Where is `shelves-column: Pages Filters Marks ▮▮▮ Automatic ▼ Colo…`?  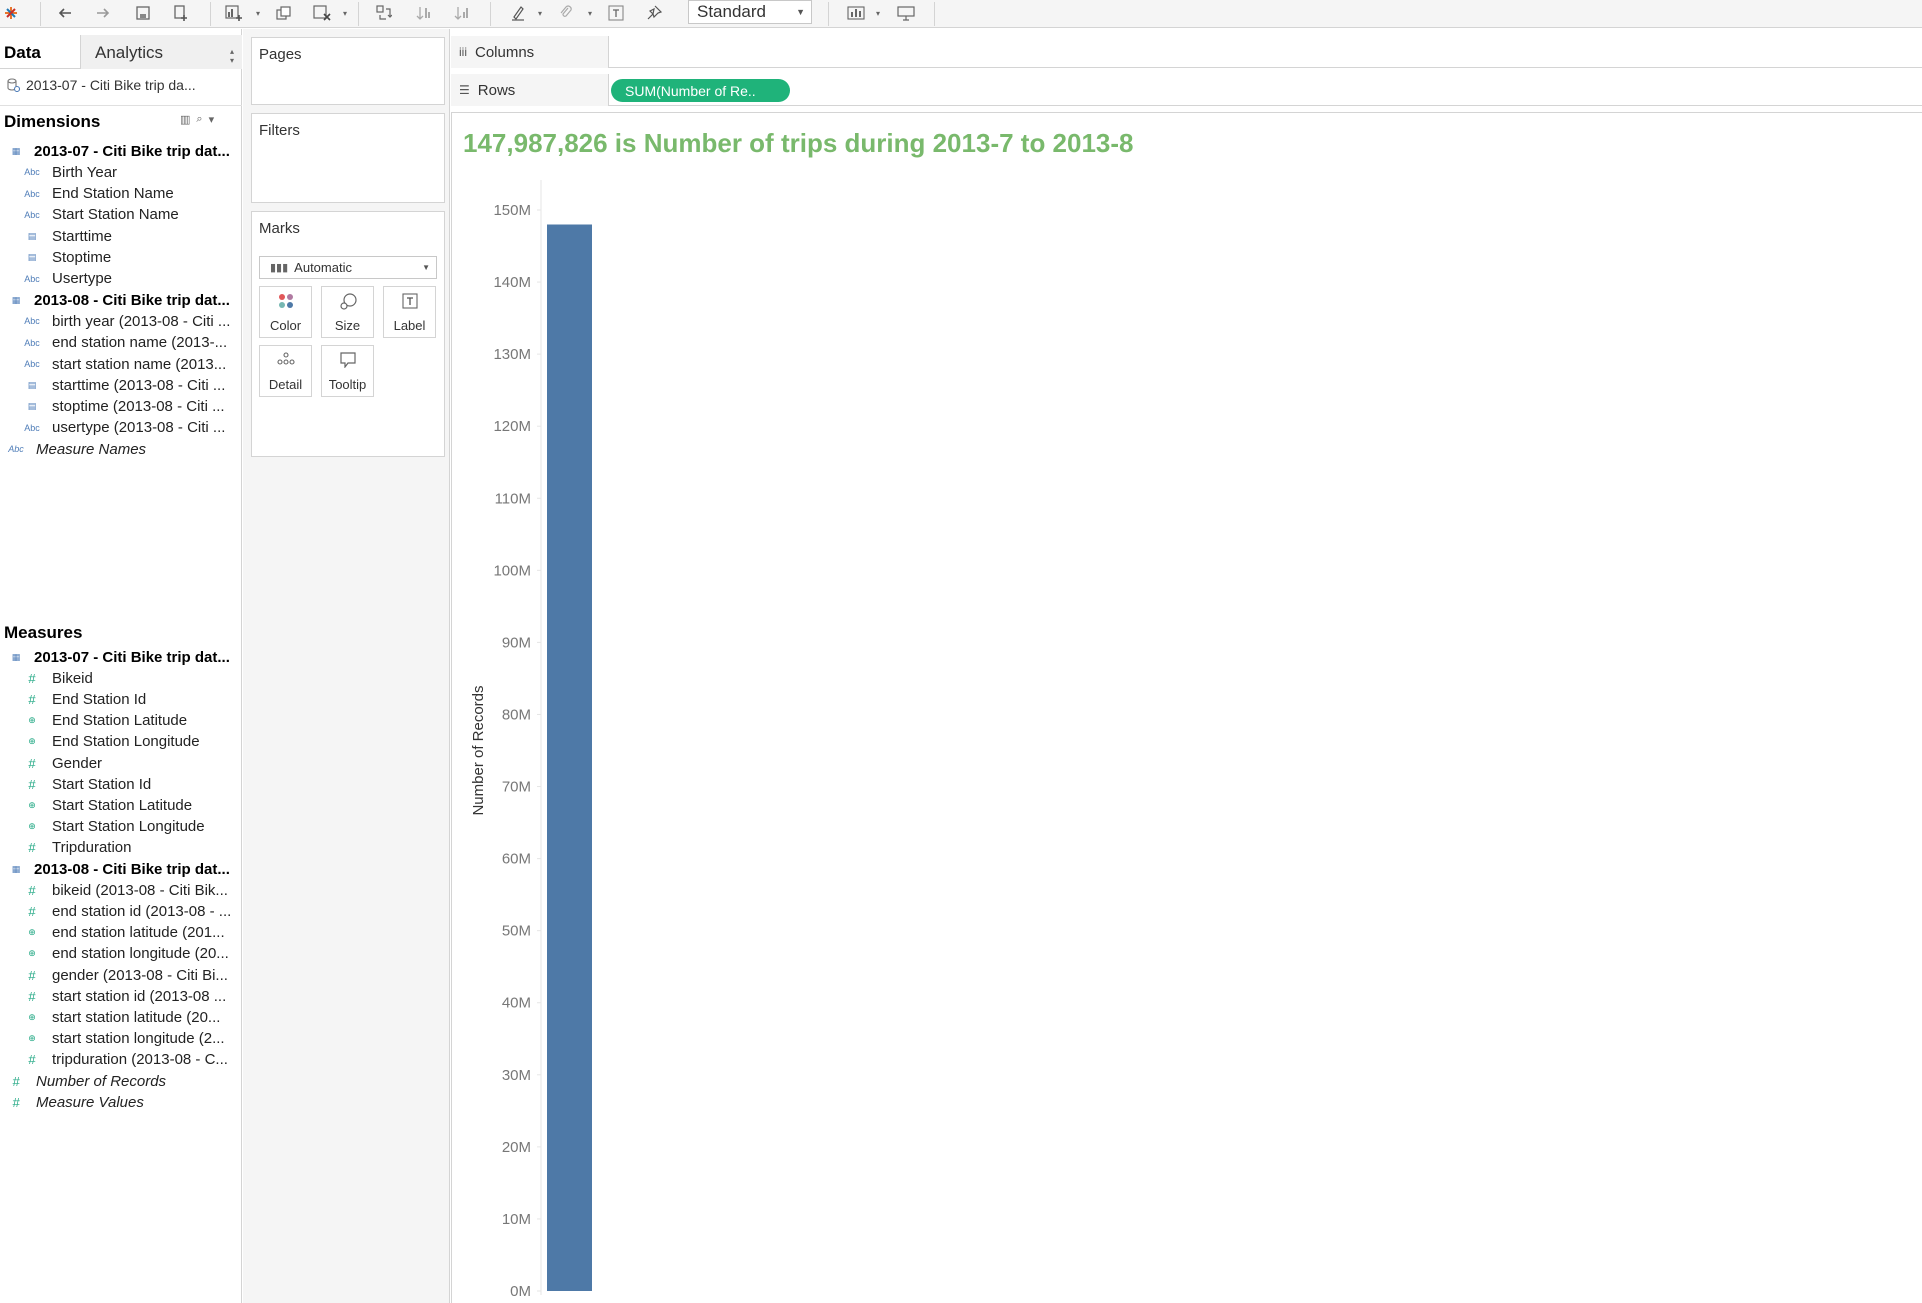 shelves-column: Pages Filters Marks ▮▮▮ Automatic ▼ Colo… is located at coordinates (346, 666).